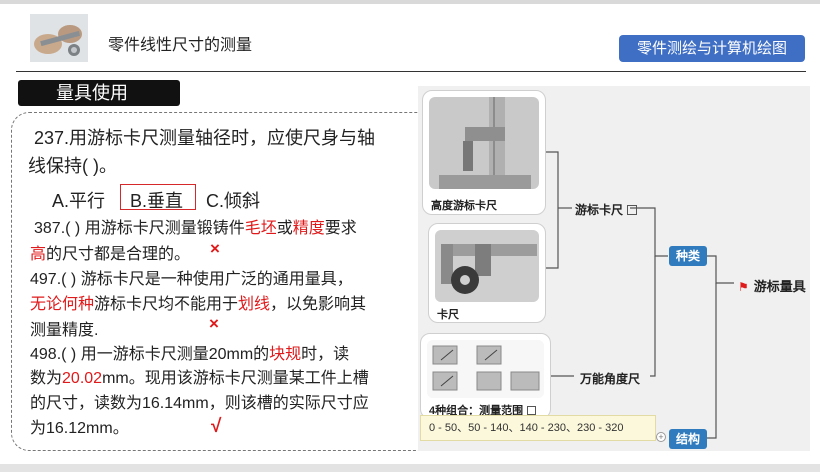  Describe the element at coordinates (233, 201) in the screenshot. I see `option-c: C.倾斜` at that location.